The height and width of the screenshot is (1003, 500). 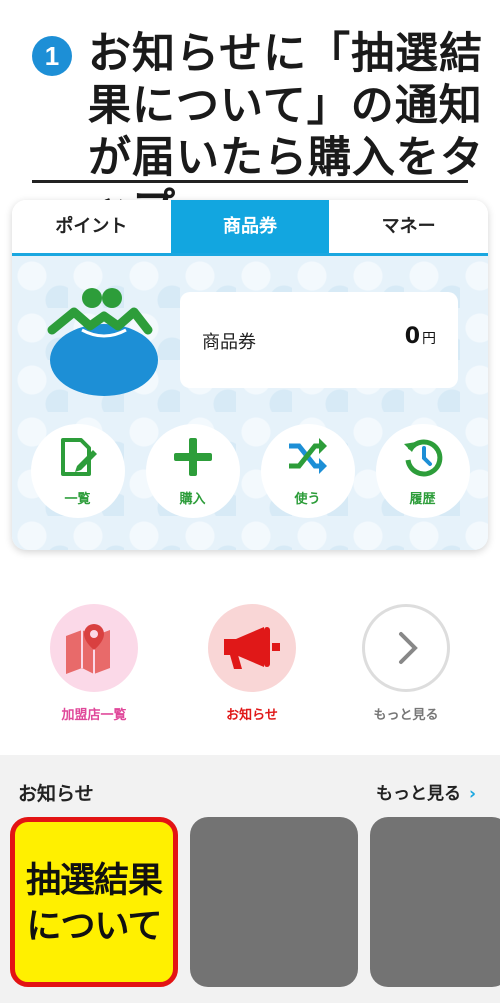 I want to click on more-label: もっと見る, so click(x=406, y=715).